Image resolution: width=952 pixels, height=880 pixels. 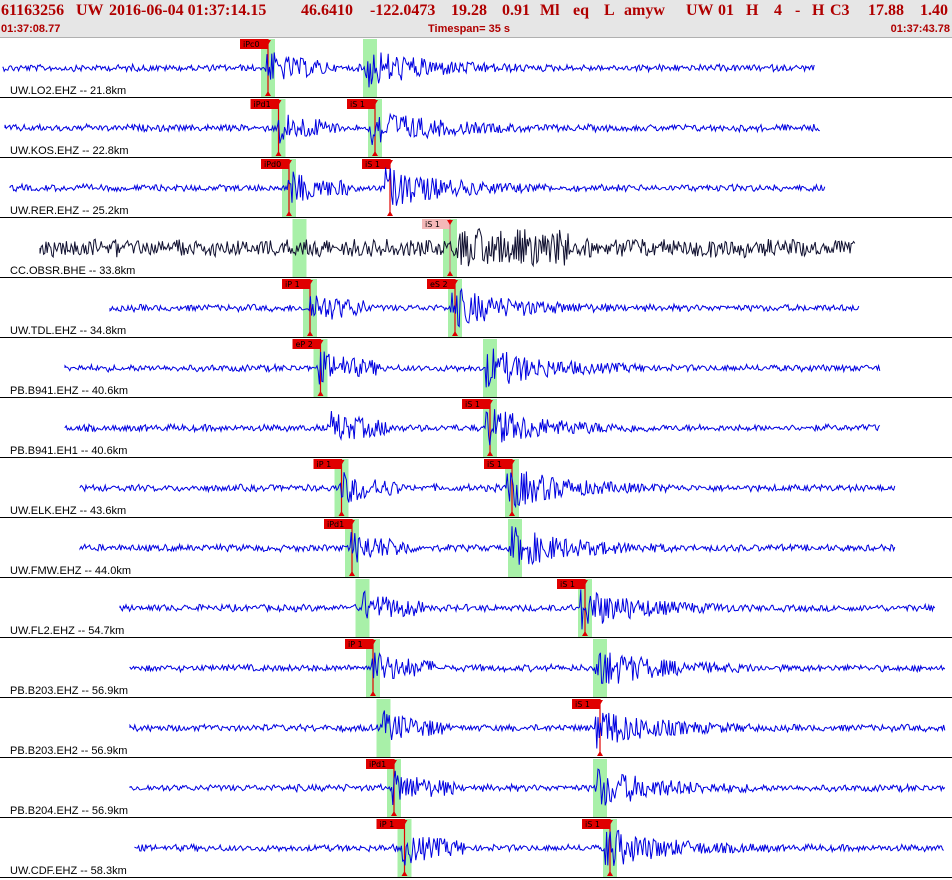 I want to click on start-time: 01:37:08.77, so click(x=31, y=29).